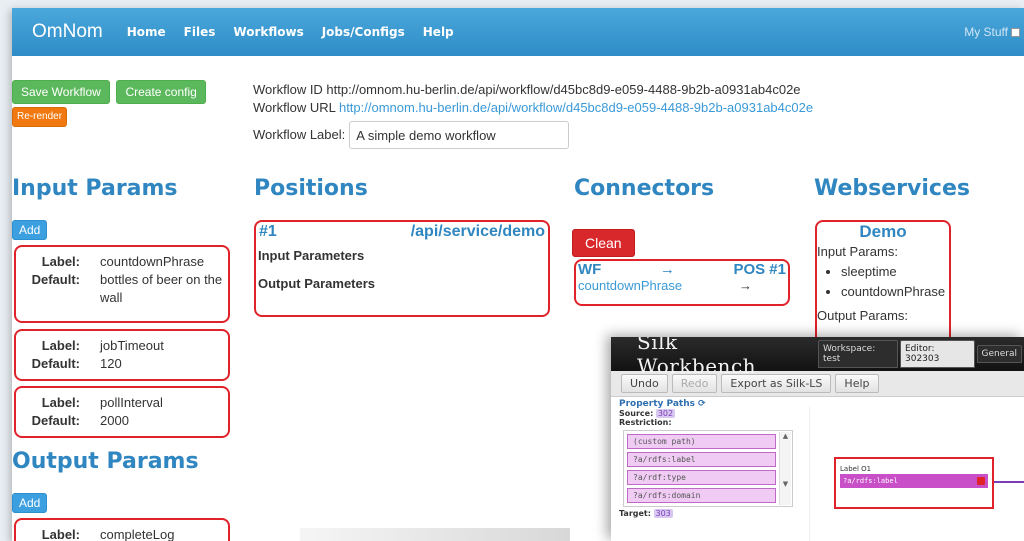 The width and height of the screenshot is (1024, 541). I want to click on undo-button: Undo, so click(644, 383).